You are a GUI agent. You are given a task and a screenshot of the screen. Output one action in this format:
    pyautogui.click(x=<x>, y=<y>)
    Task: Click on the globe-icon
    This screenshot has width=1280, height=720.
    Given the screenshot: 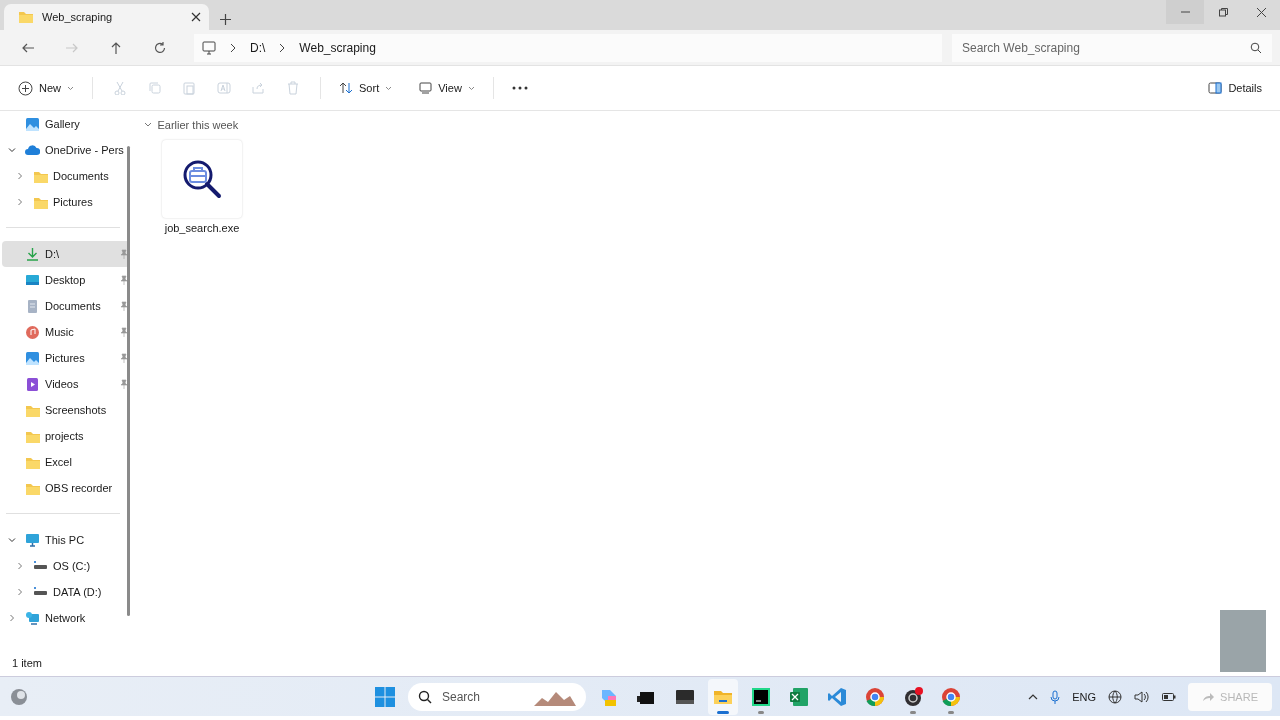 What is the action you would take?
    pyautogui.click(x=1115, y=697)
    